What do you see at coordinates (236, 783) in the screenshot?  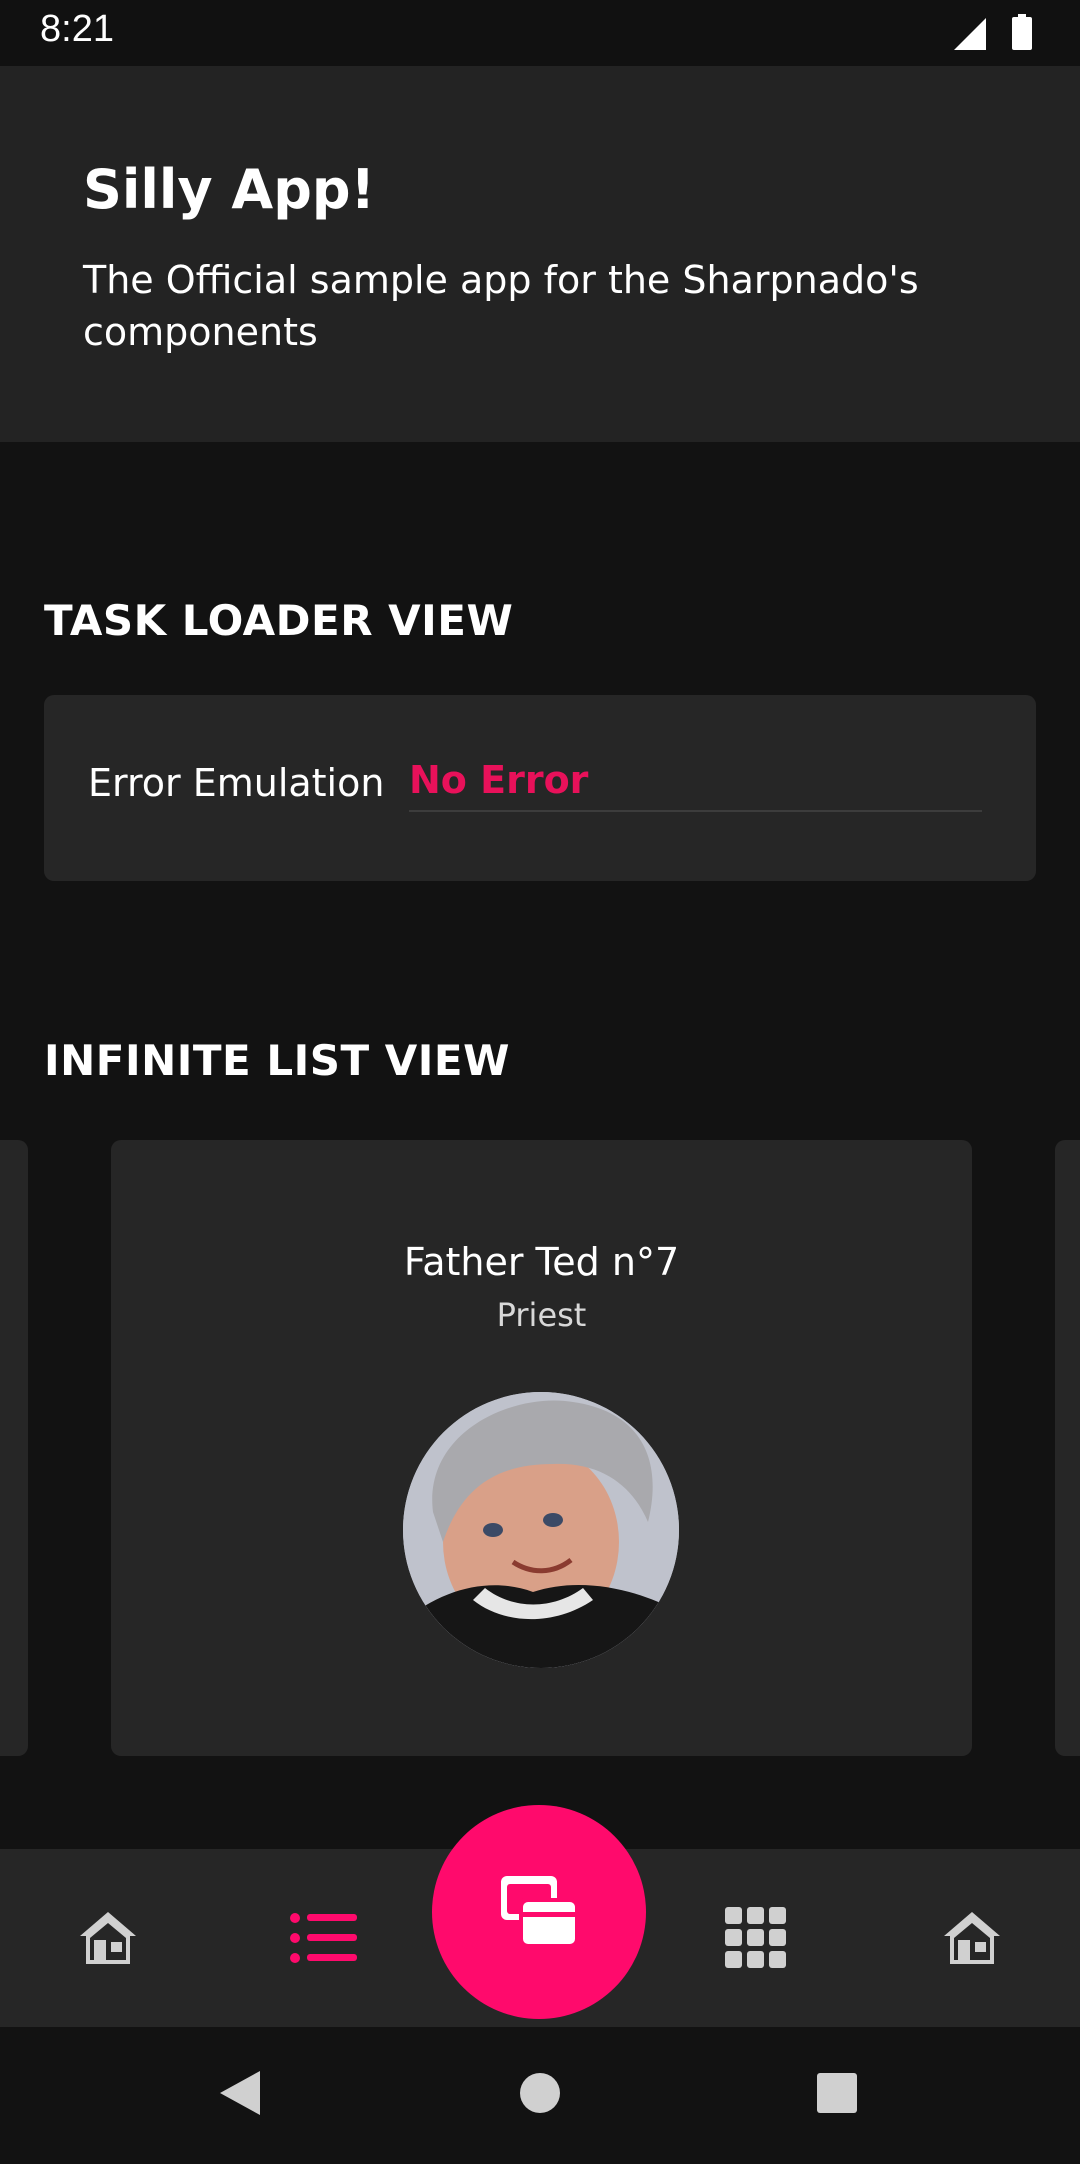 I see `error-emulation-label: Error Emulation` at bounding box center [236, 783].